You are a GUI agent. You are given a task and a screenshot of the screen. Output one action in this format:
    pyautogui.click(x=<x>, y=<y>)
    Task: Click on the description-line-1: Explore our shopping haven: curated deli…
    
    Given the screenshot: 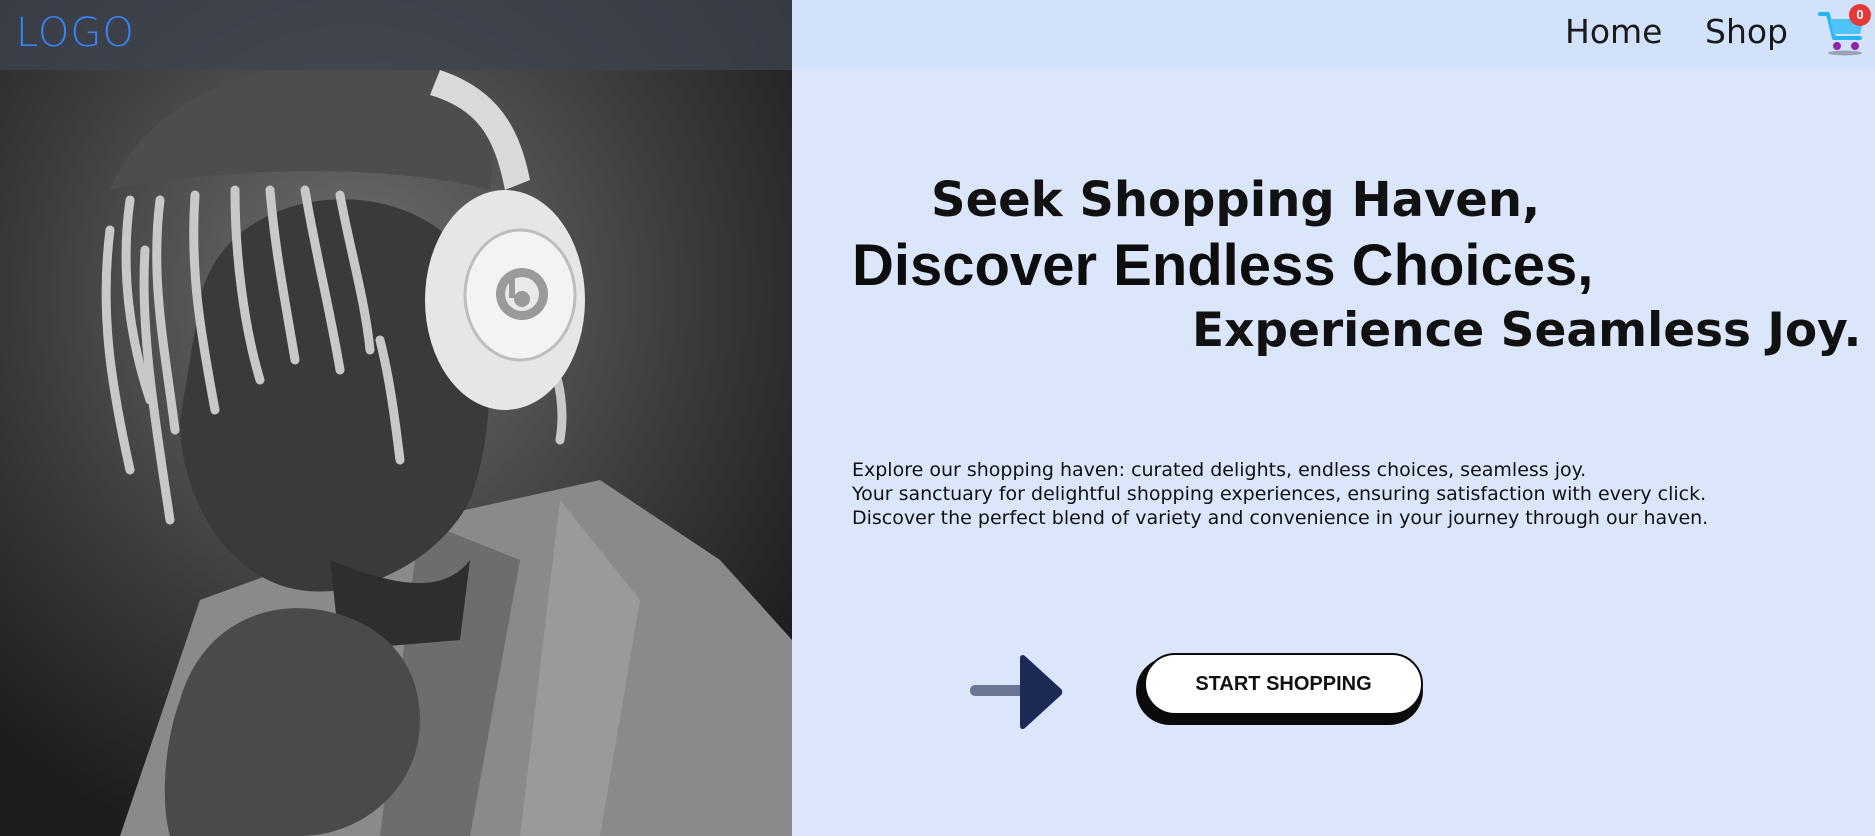 What is the action you would take?
    pyautogui.click(x=1219, y=470)
    